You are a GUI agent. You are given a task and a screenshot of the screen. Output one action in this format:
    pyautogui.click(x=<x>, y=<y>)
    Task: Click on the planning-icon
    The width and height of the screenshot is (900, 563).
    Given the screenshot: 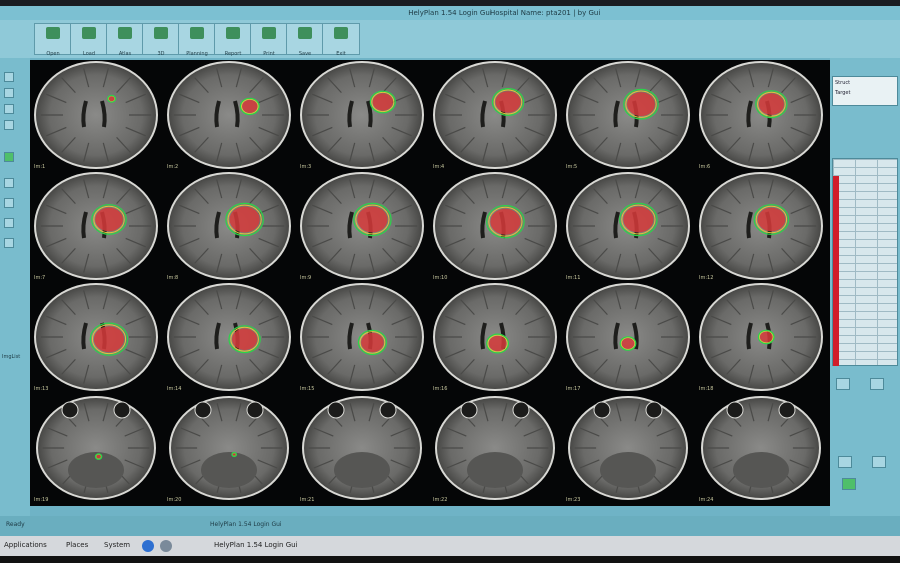 What is the action you would take?
    pyautogui.click(x=197, y=33)
    